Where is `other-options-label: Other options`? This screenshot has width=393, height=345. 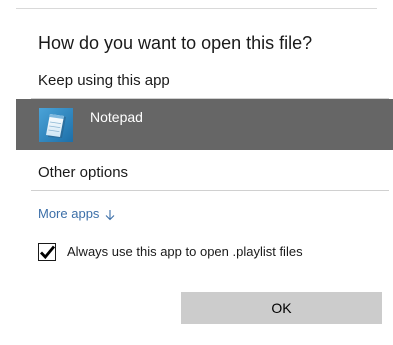
other-options-label: Other options is located at coordinates (83, 172).